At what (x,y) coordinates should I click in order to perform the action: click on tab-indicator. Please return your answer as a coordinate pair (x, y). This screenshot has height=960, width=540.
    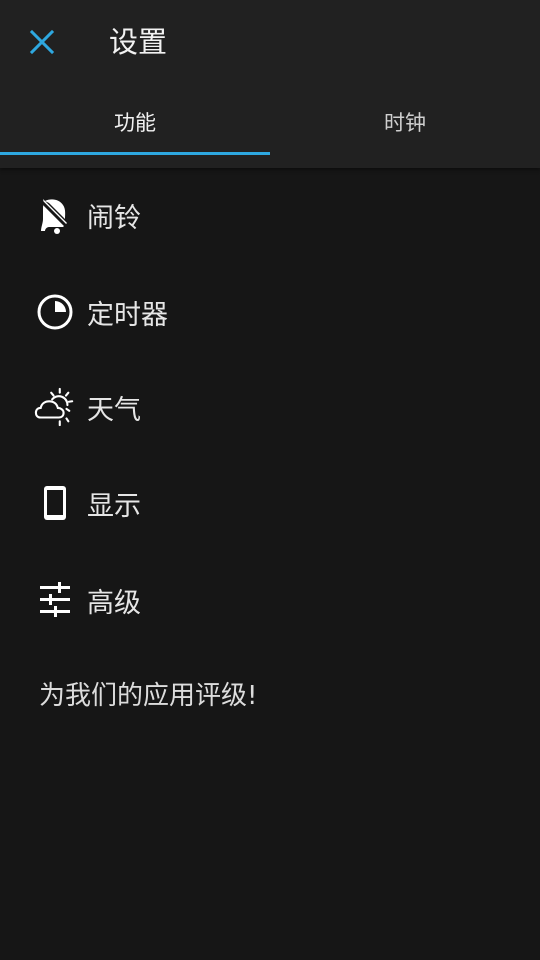
    Looking at the image, I should click on (135, 153).